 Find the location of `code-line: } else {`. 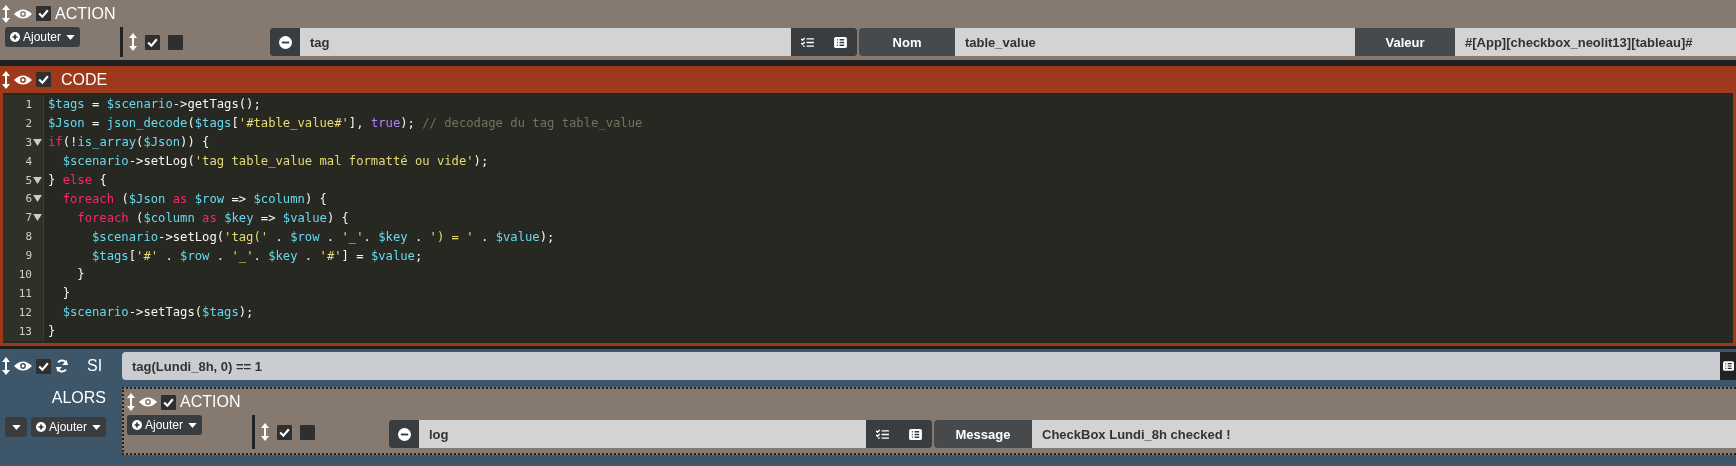

code-line: } else { is located at coordinates (77, 180).